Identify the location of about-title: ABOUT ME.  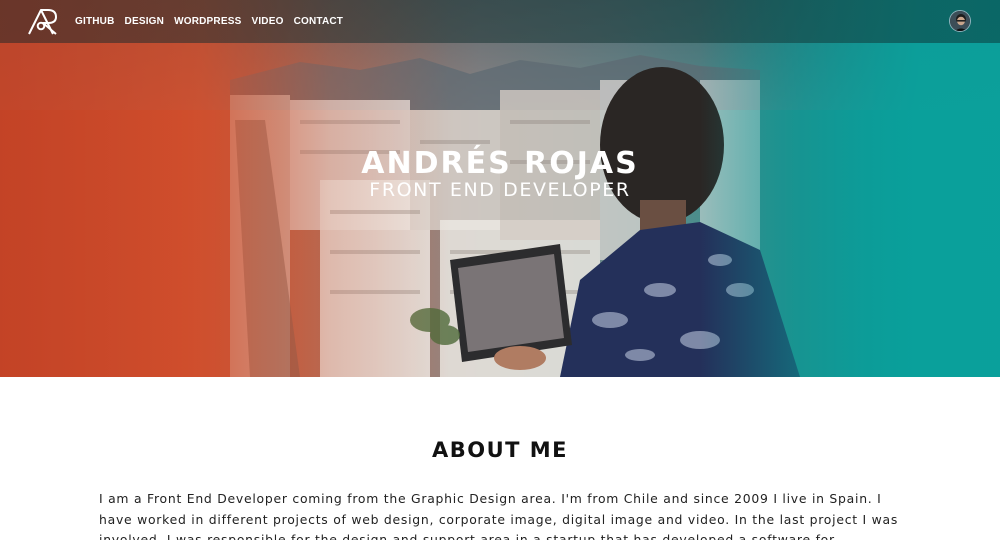
(500, 450).